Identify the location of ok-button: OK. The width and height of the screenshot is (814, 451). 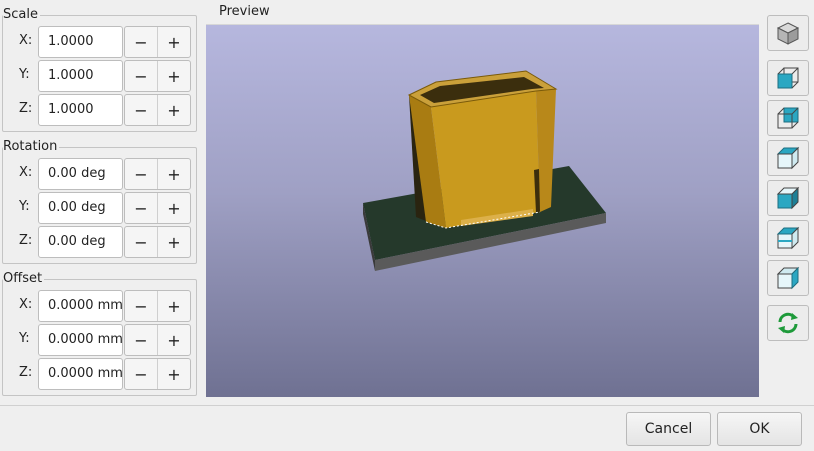
(759, 429).